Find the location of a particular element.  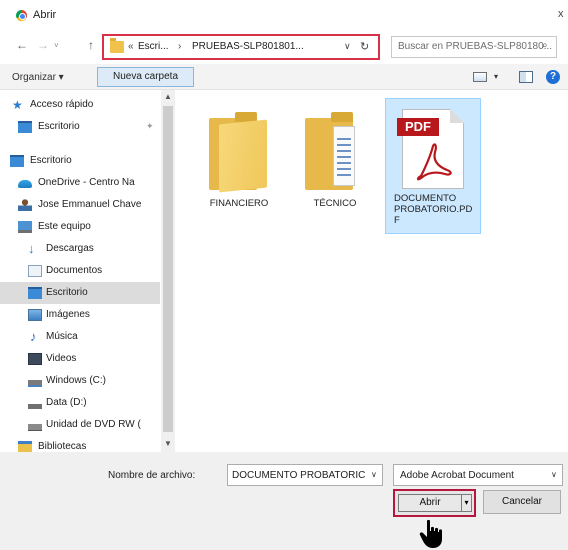

sidebar-item-label: Documentos is located at coordinates (74, 270).